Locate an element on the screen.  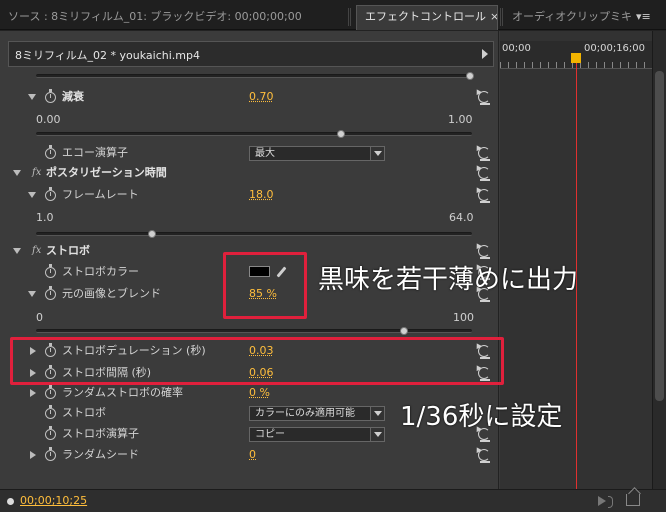
prop-row-random-seed: ランダムシード 0 is located at coordinates (249, 455).